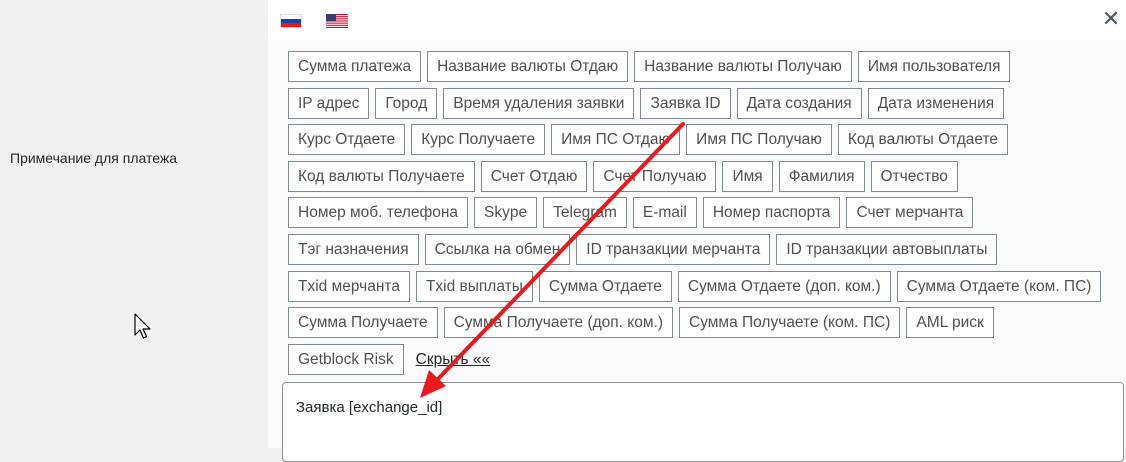  Describe the element at coordinates (784, 286) in the screenshot. I see `shortcode-tag-button: Сумма Отдаете (доп. ком.)` at that location.